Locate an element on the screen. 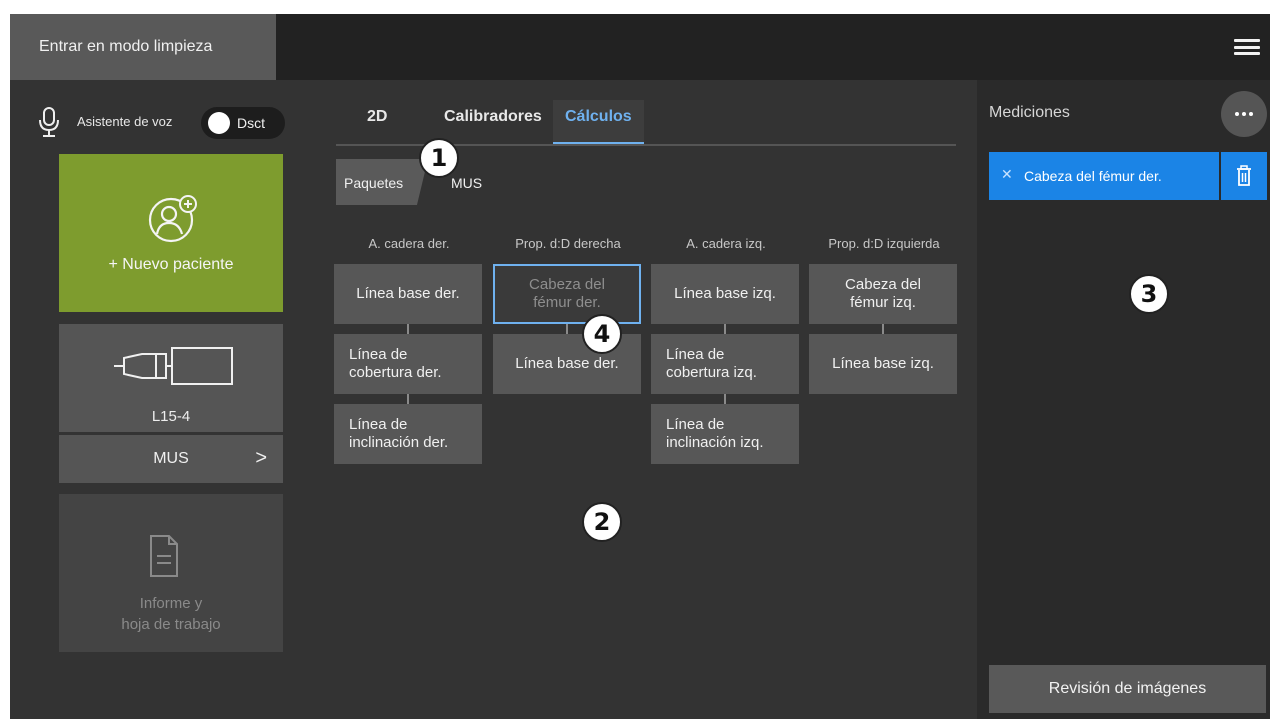 This screenshot has height=719, width=1270. probe-label: L15-4 is located at coordinates (171, 416).